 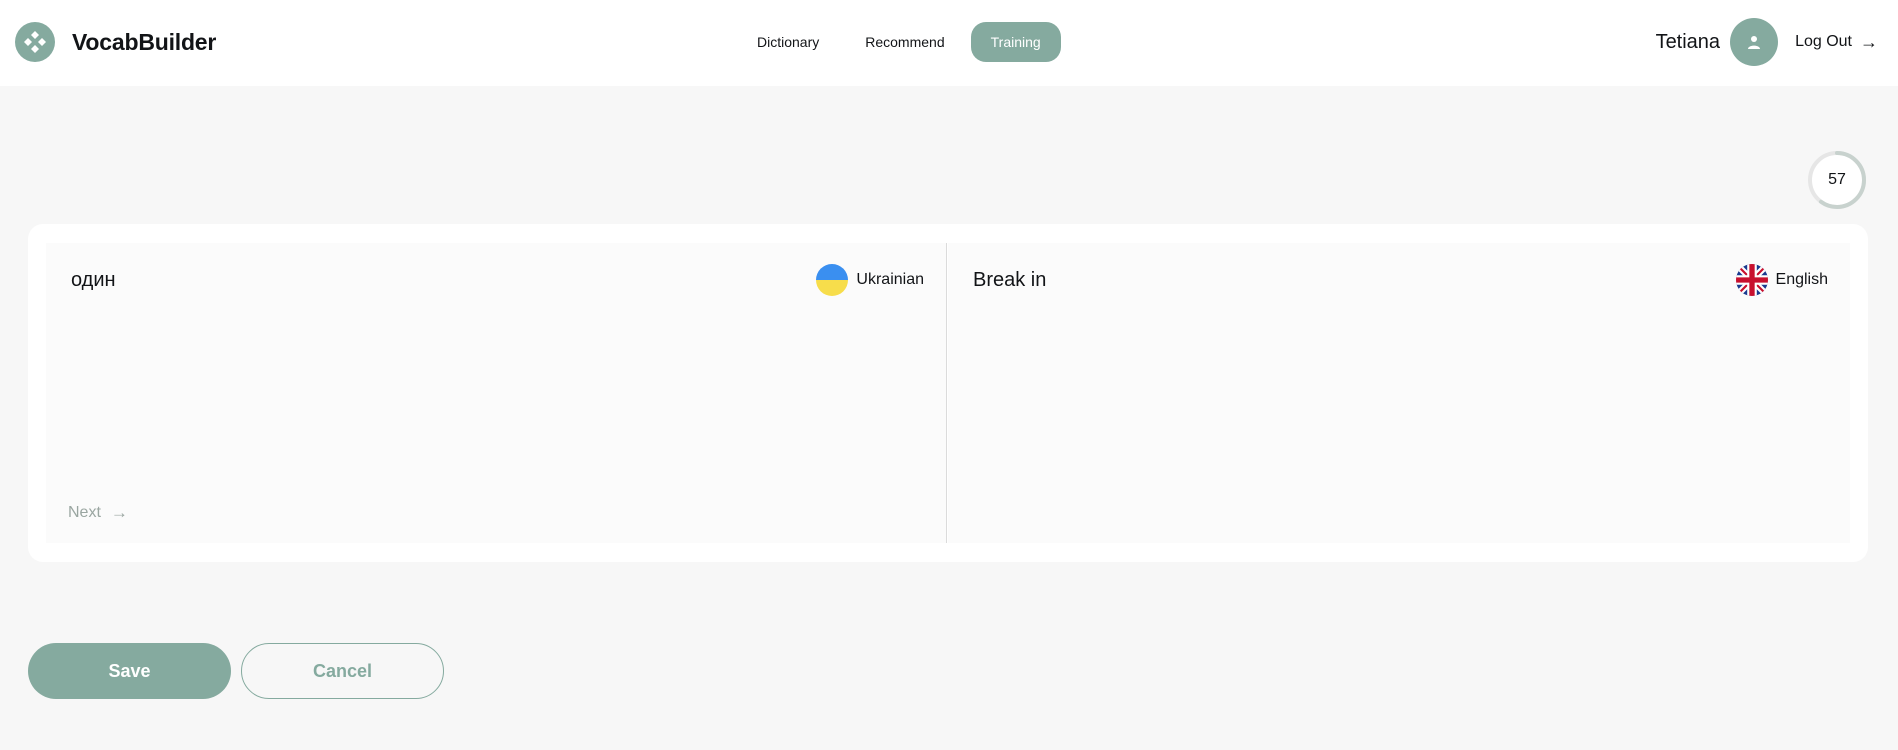 I want to click on app-name: VocabBuilder, so click(x=144, y=41).